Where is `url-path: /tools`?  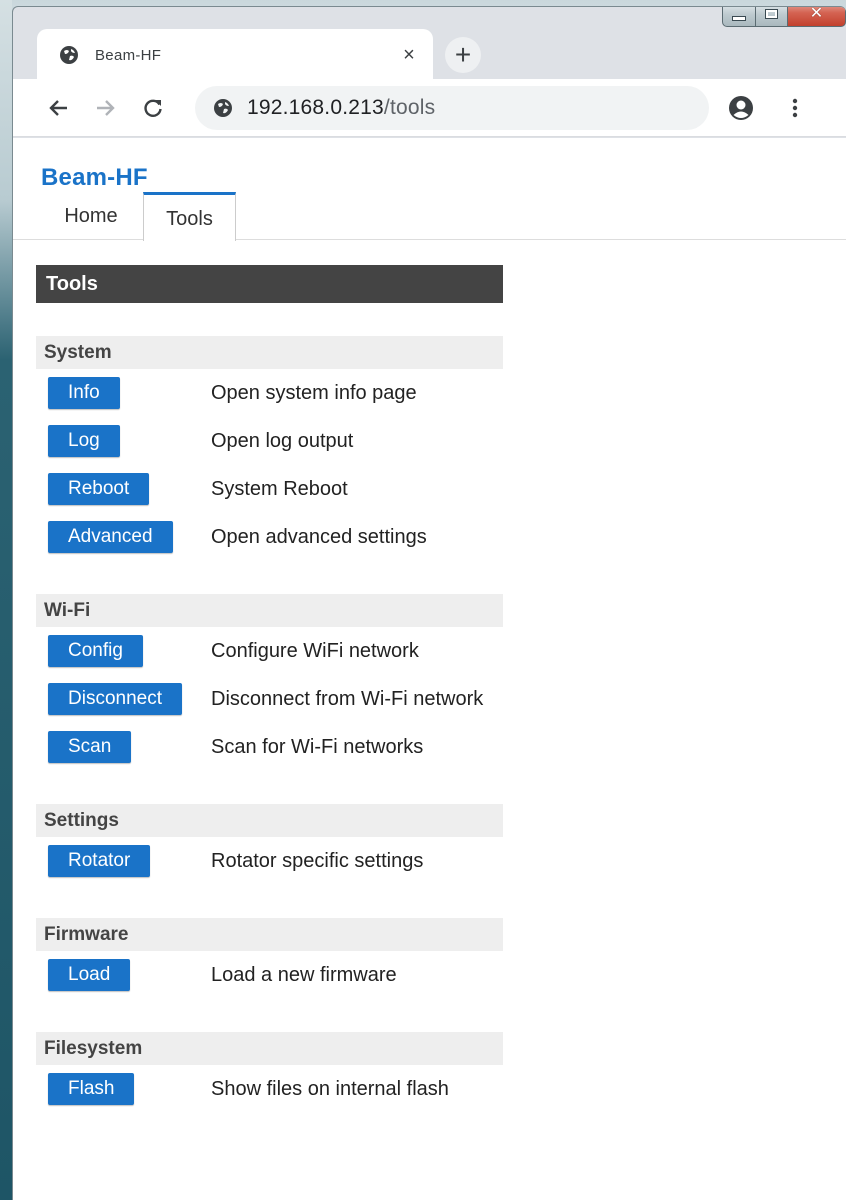 url-path: /tools is located at coordinates (409, 107).